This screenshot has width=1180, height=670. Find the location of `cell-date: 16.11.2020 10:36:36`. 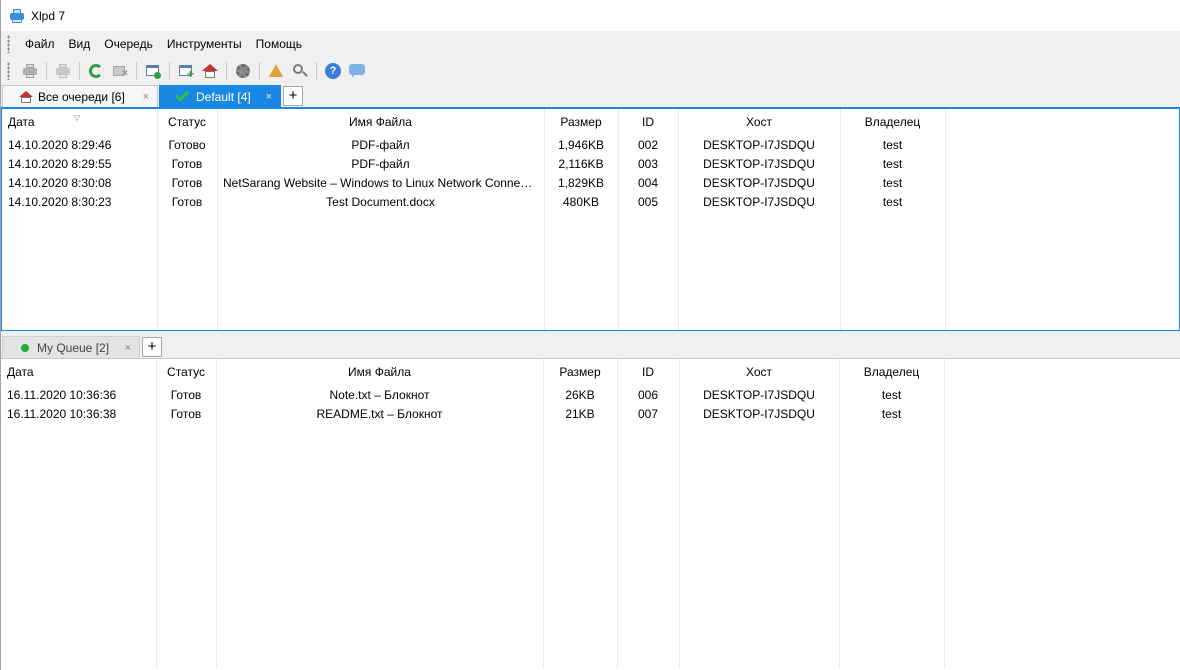

cell-date: 16.11.2020 10:36:36 is located at coordinates (62, 394).